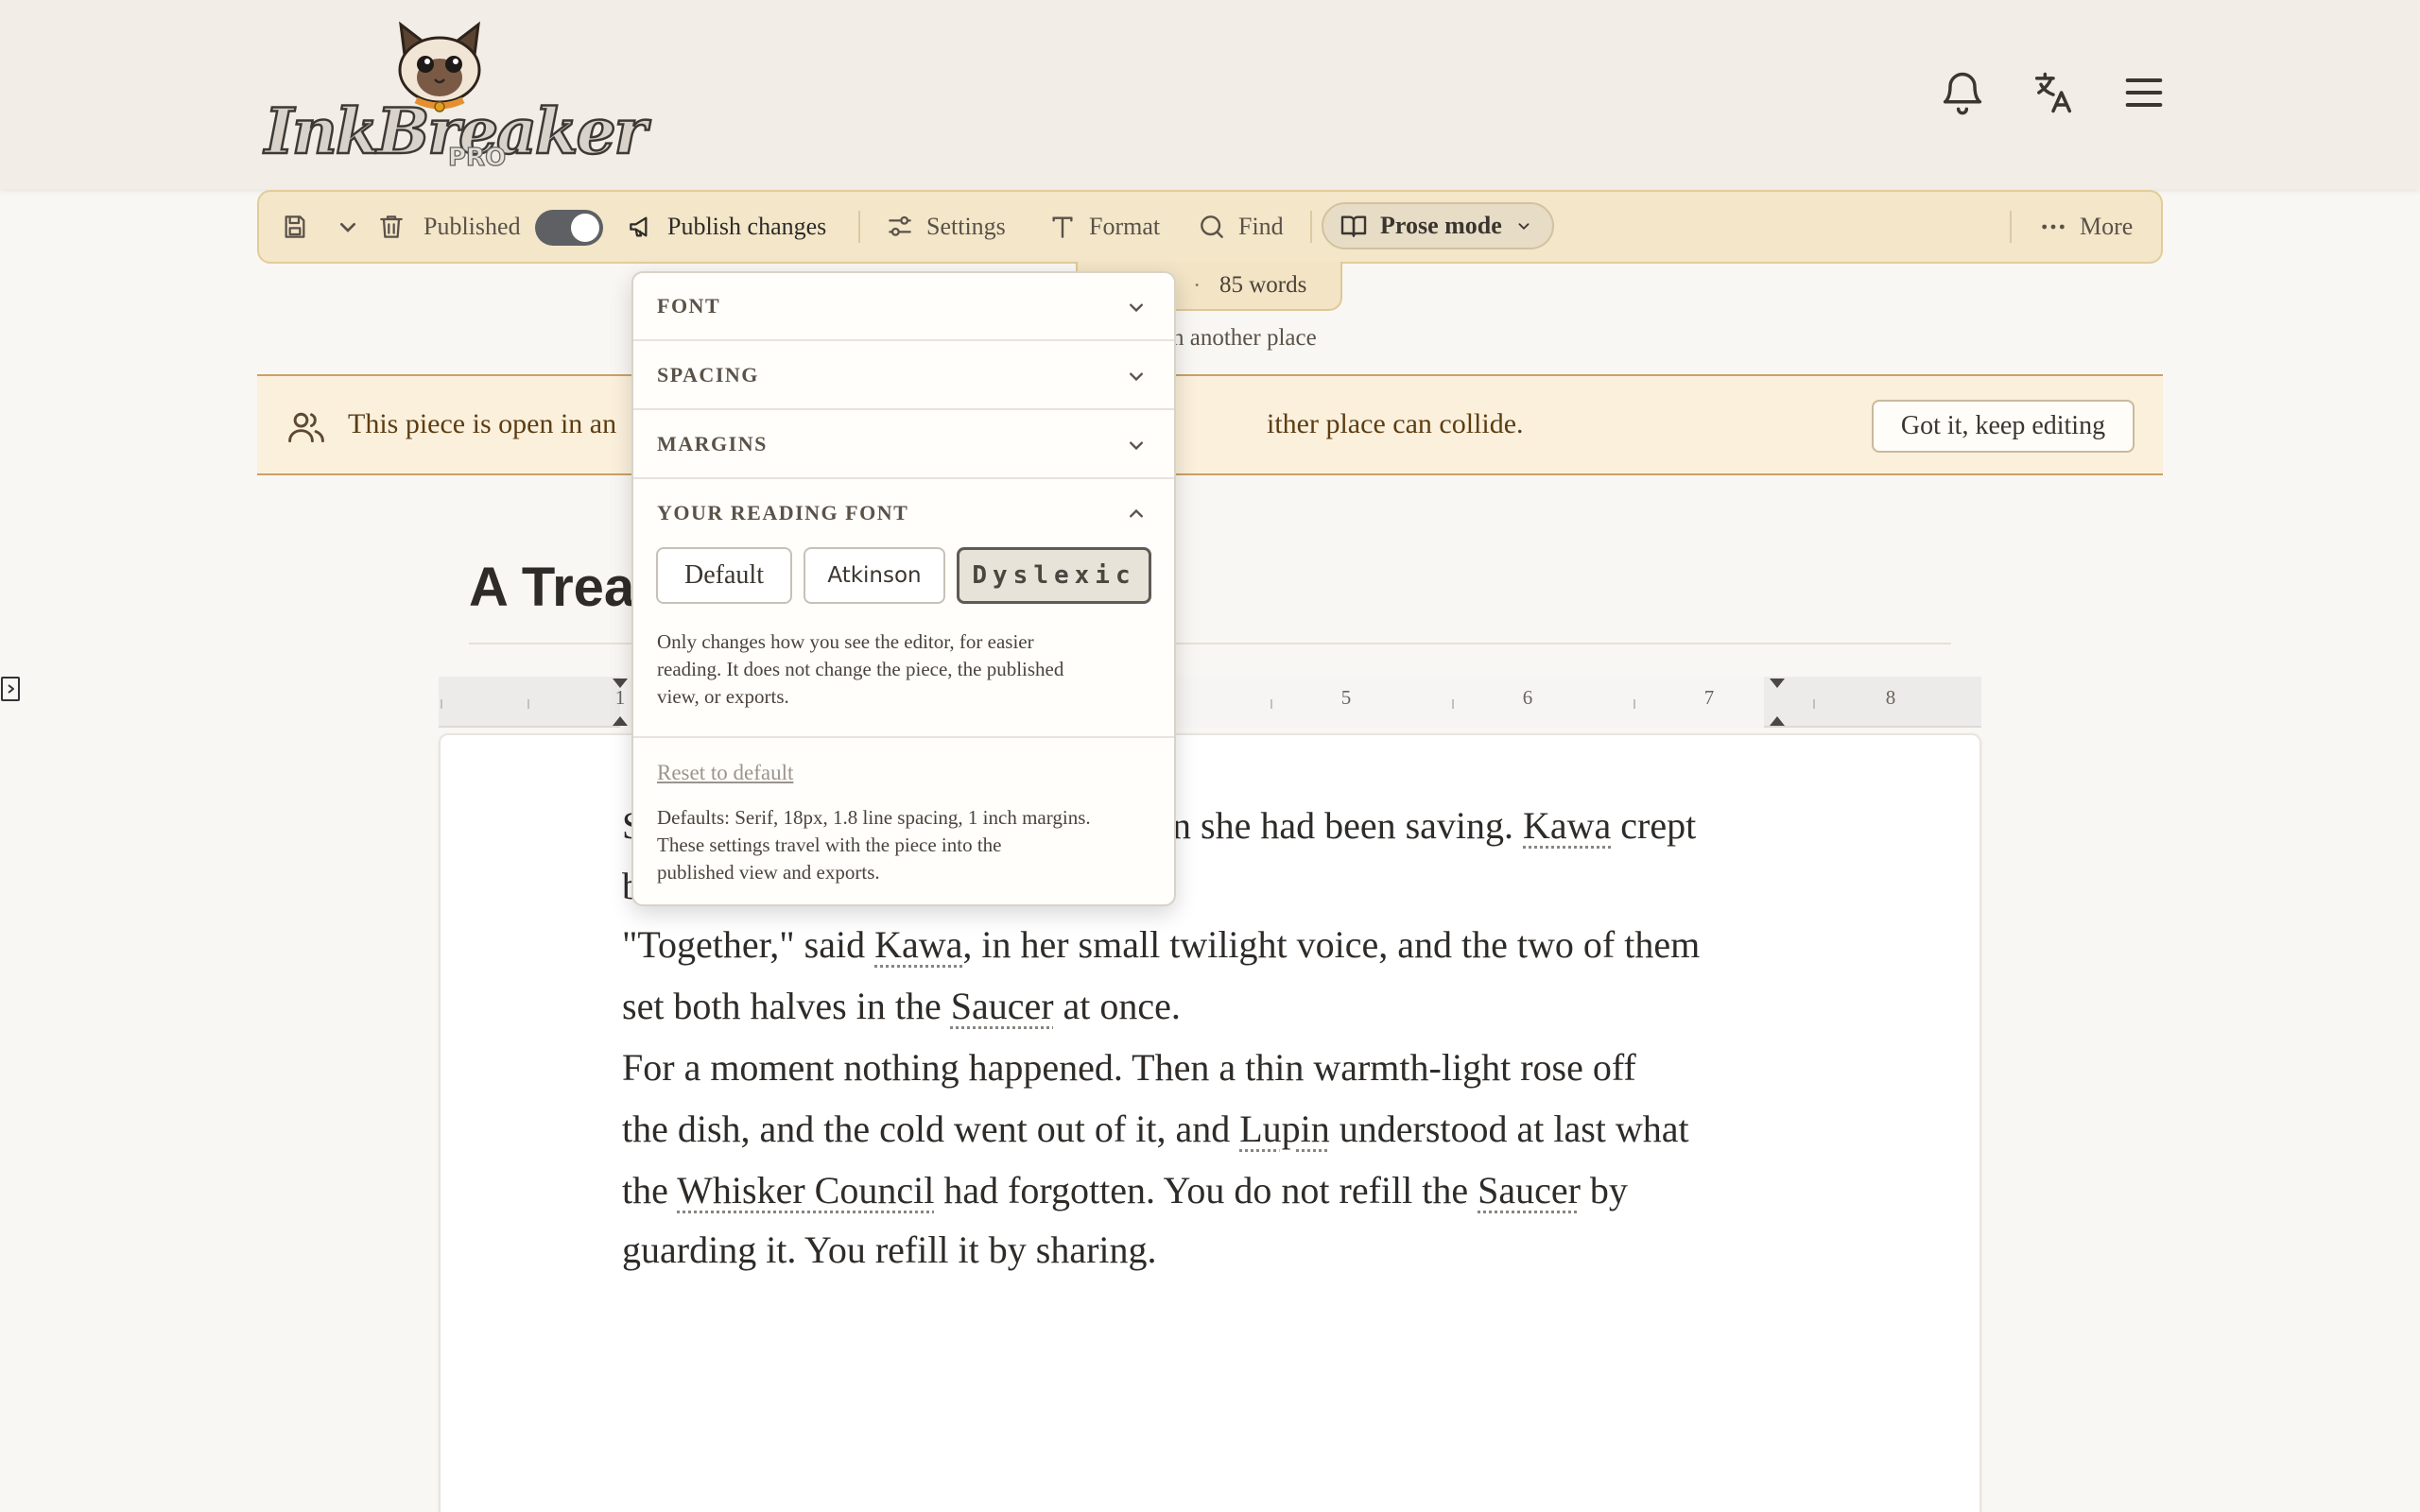 This screenshot has height=1512, width=2420. I want to click on character-name: Whisker Council, so click(806, 1190).